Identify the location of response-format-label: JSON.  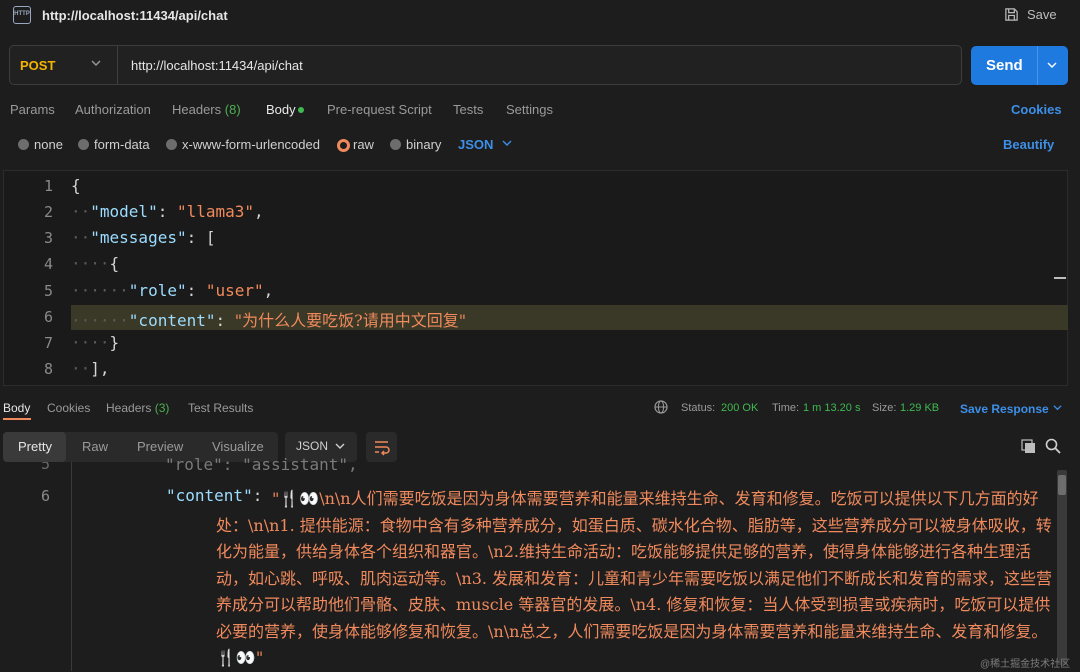
(312, 446).